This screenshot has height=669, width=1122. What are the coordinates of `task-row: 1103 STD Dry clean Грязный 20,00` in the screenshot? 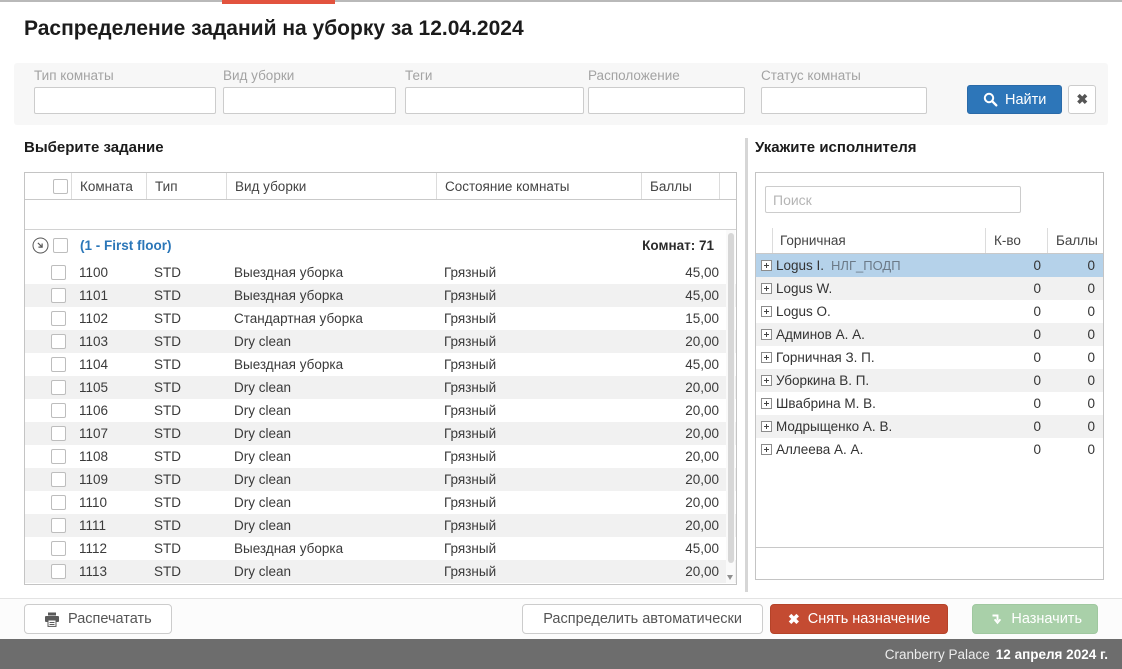 It's located at (380, 341).